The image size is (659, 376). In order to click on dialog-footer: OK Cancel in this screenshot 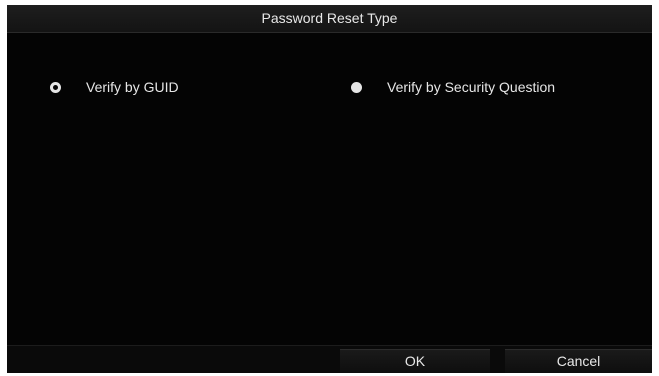, I will do `click(329, 359)`.